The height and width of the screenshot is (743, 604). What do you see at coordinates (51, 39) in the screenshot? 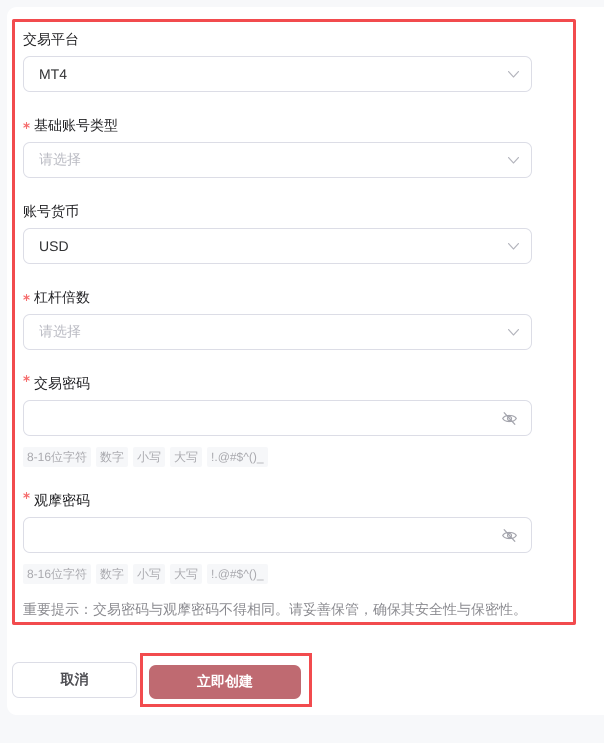
I see `field-label: 交易平台` at bounding box center [51, 39].